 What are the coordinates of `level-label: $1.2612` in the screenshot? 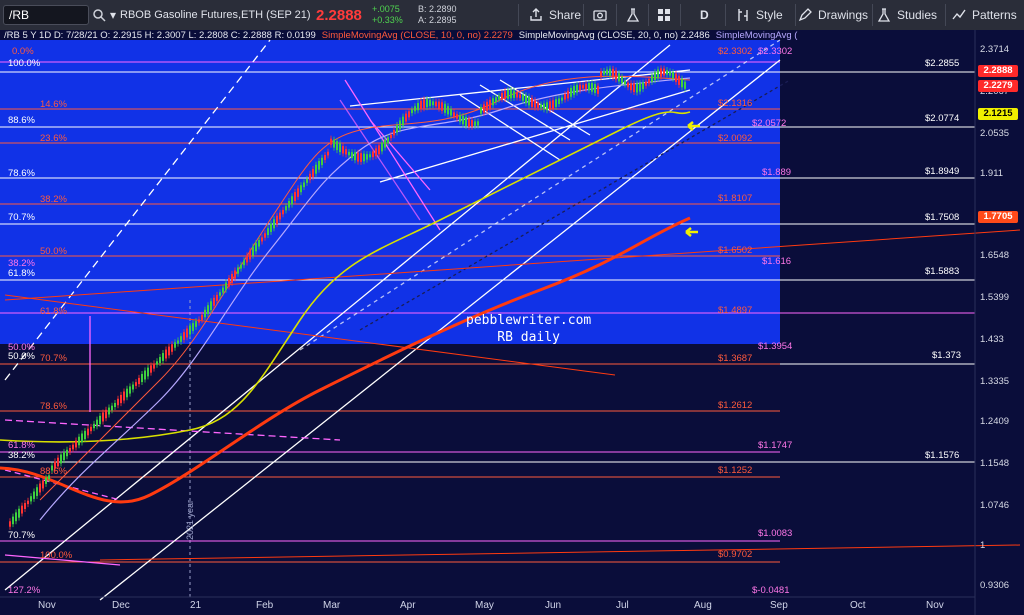 It's located at (735, 405).